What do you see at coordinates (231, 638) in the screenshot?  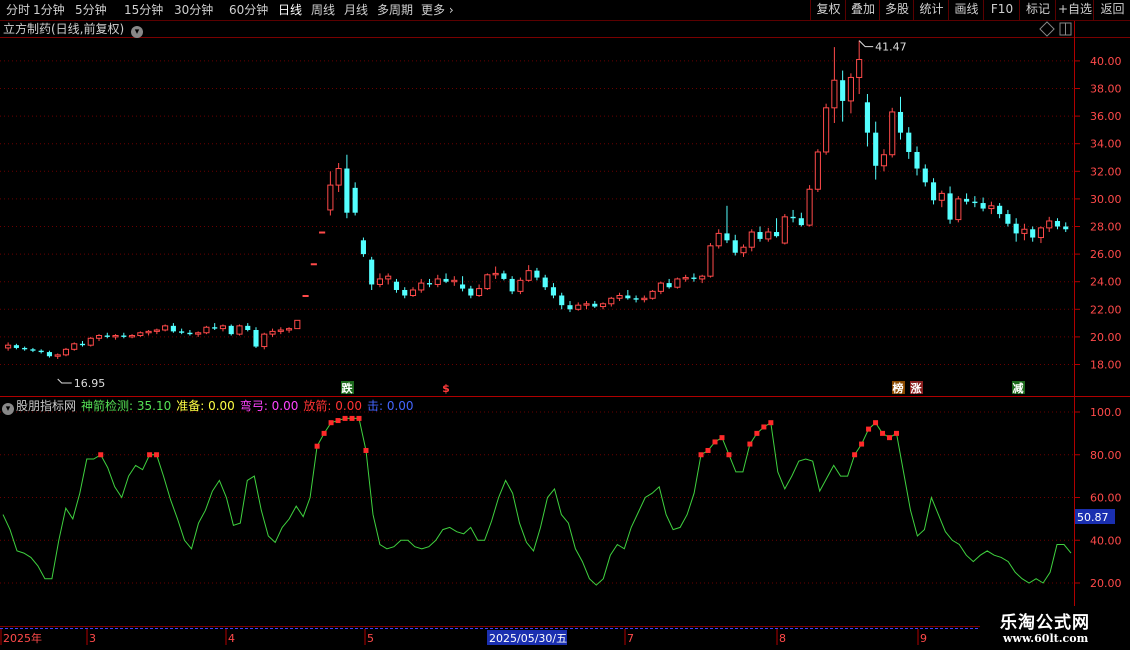 I see `date-label: 4` at bounding box center [231, 638].